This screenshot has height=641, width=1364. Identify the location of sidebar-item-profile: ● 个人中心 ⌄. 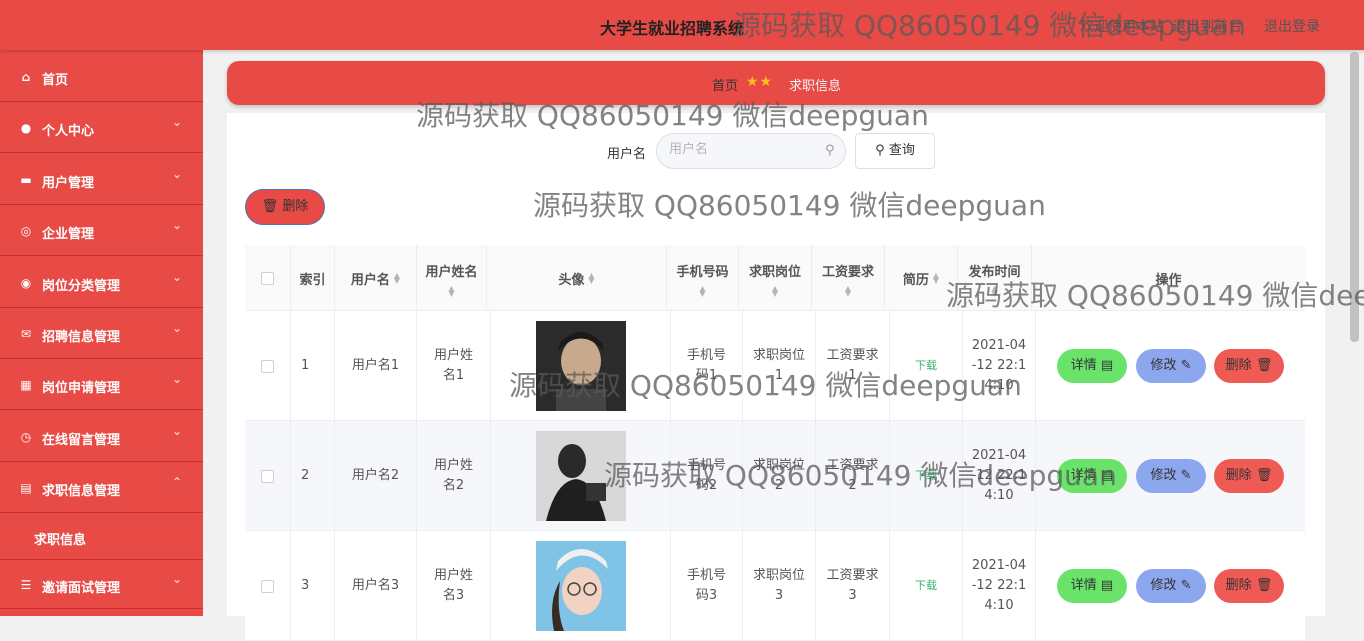
(101, 128).